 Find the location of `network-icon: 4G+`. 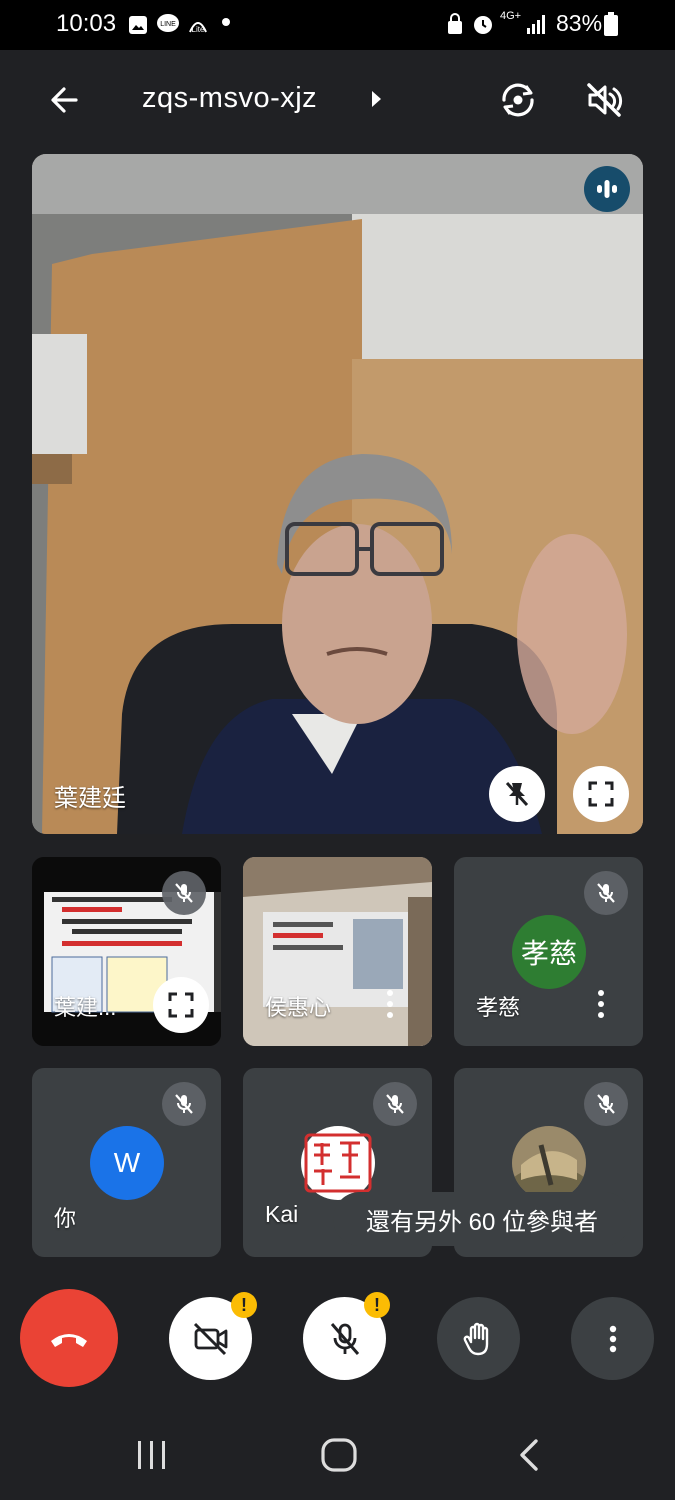

network-icon: 4G+ is located at coordinates (511, 16).